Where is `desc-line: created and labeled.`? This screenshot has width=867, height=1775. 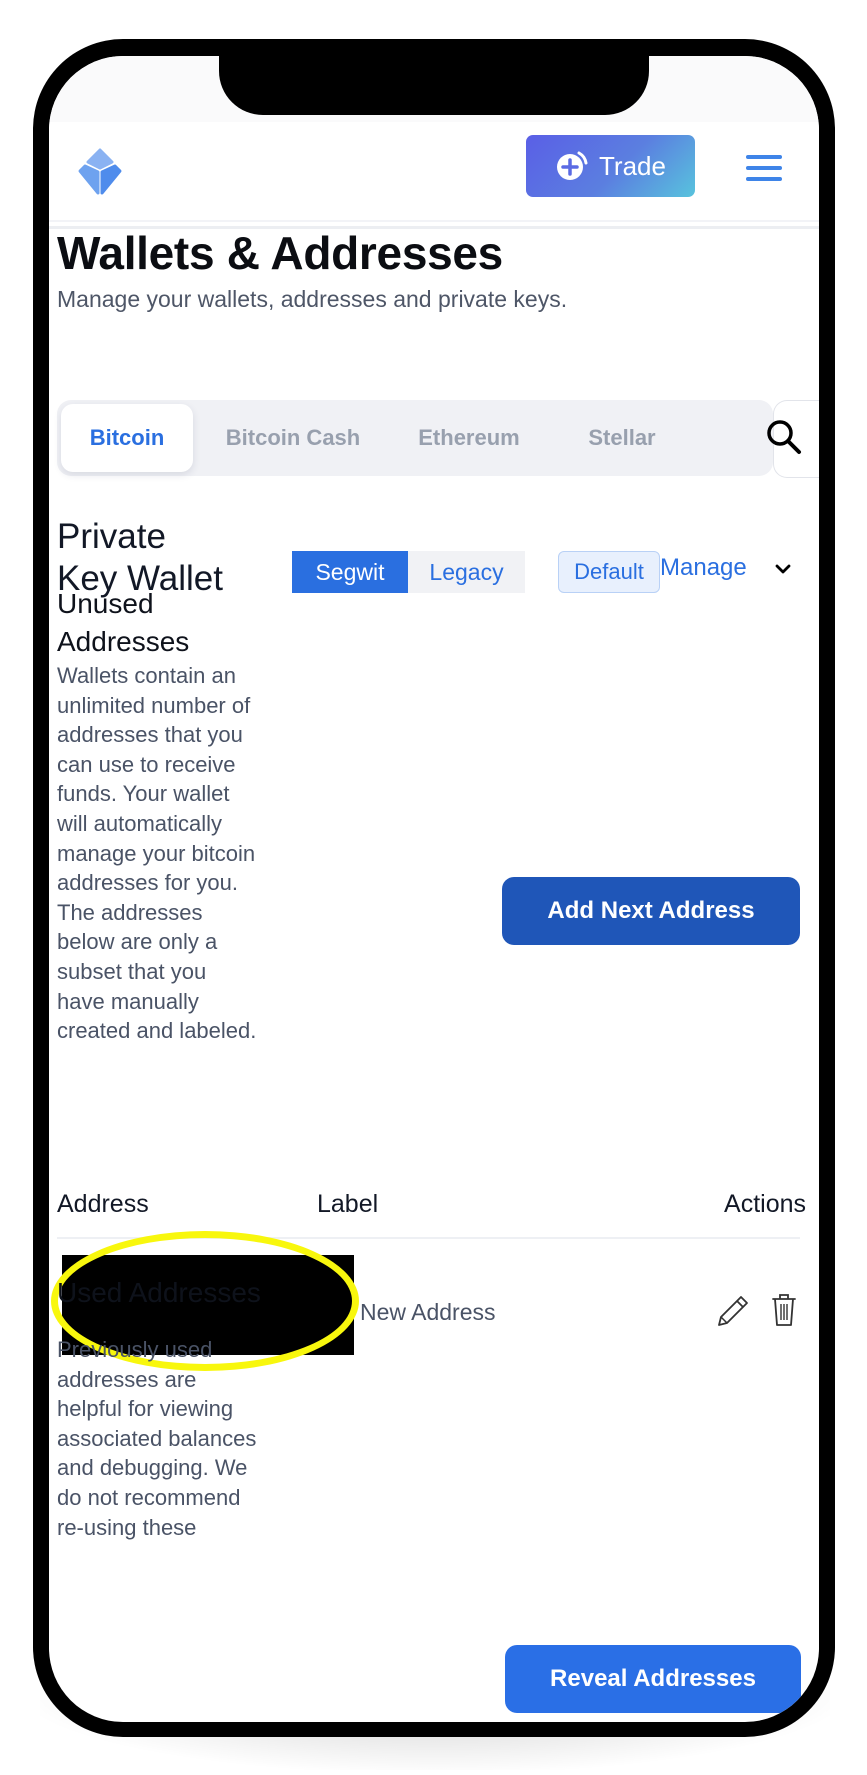
desc-line: created and labeled. is located at coordinates (157, 1031).